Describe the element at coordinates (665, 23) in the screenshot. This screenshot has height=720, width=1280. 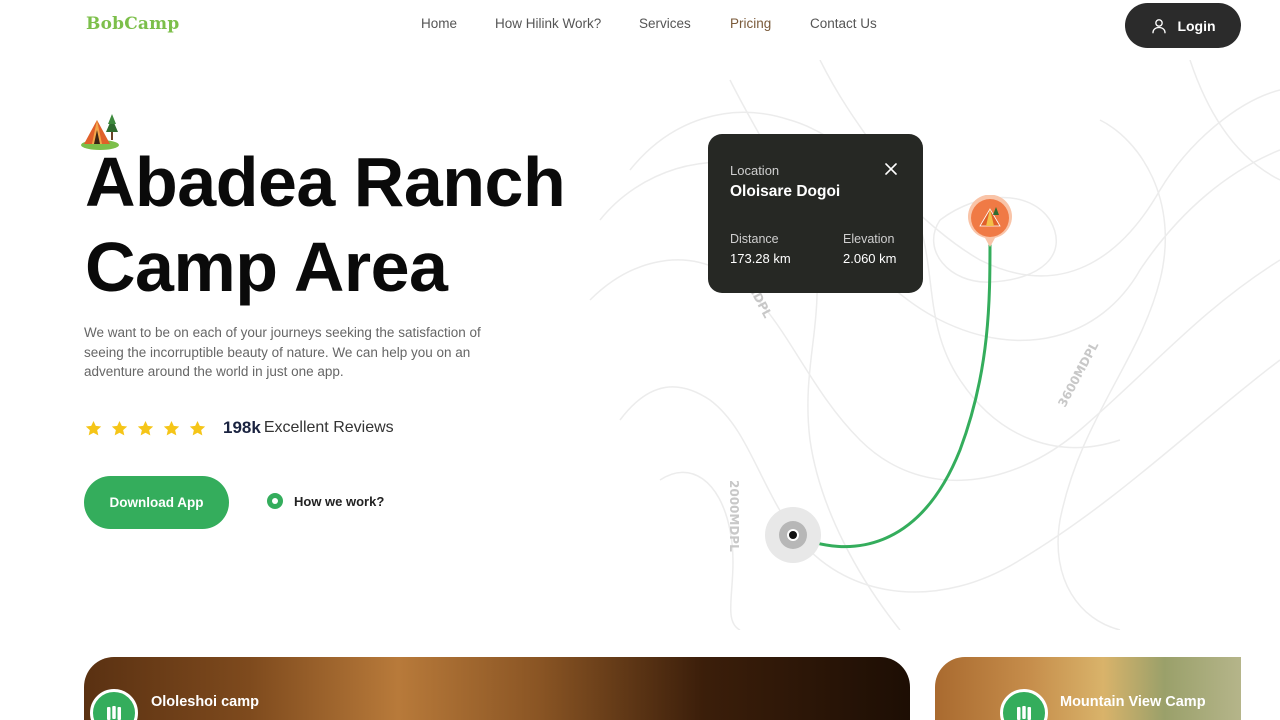
I see `nav-item-services: Services` at that location.